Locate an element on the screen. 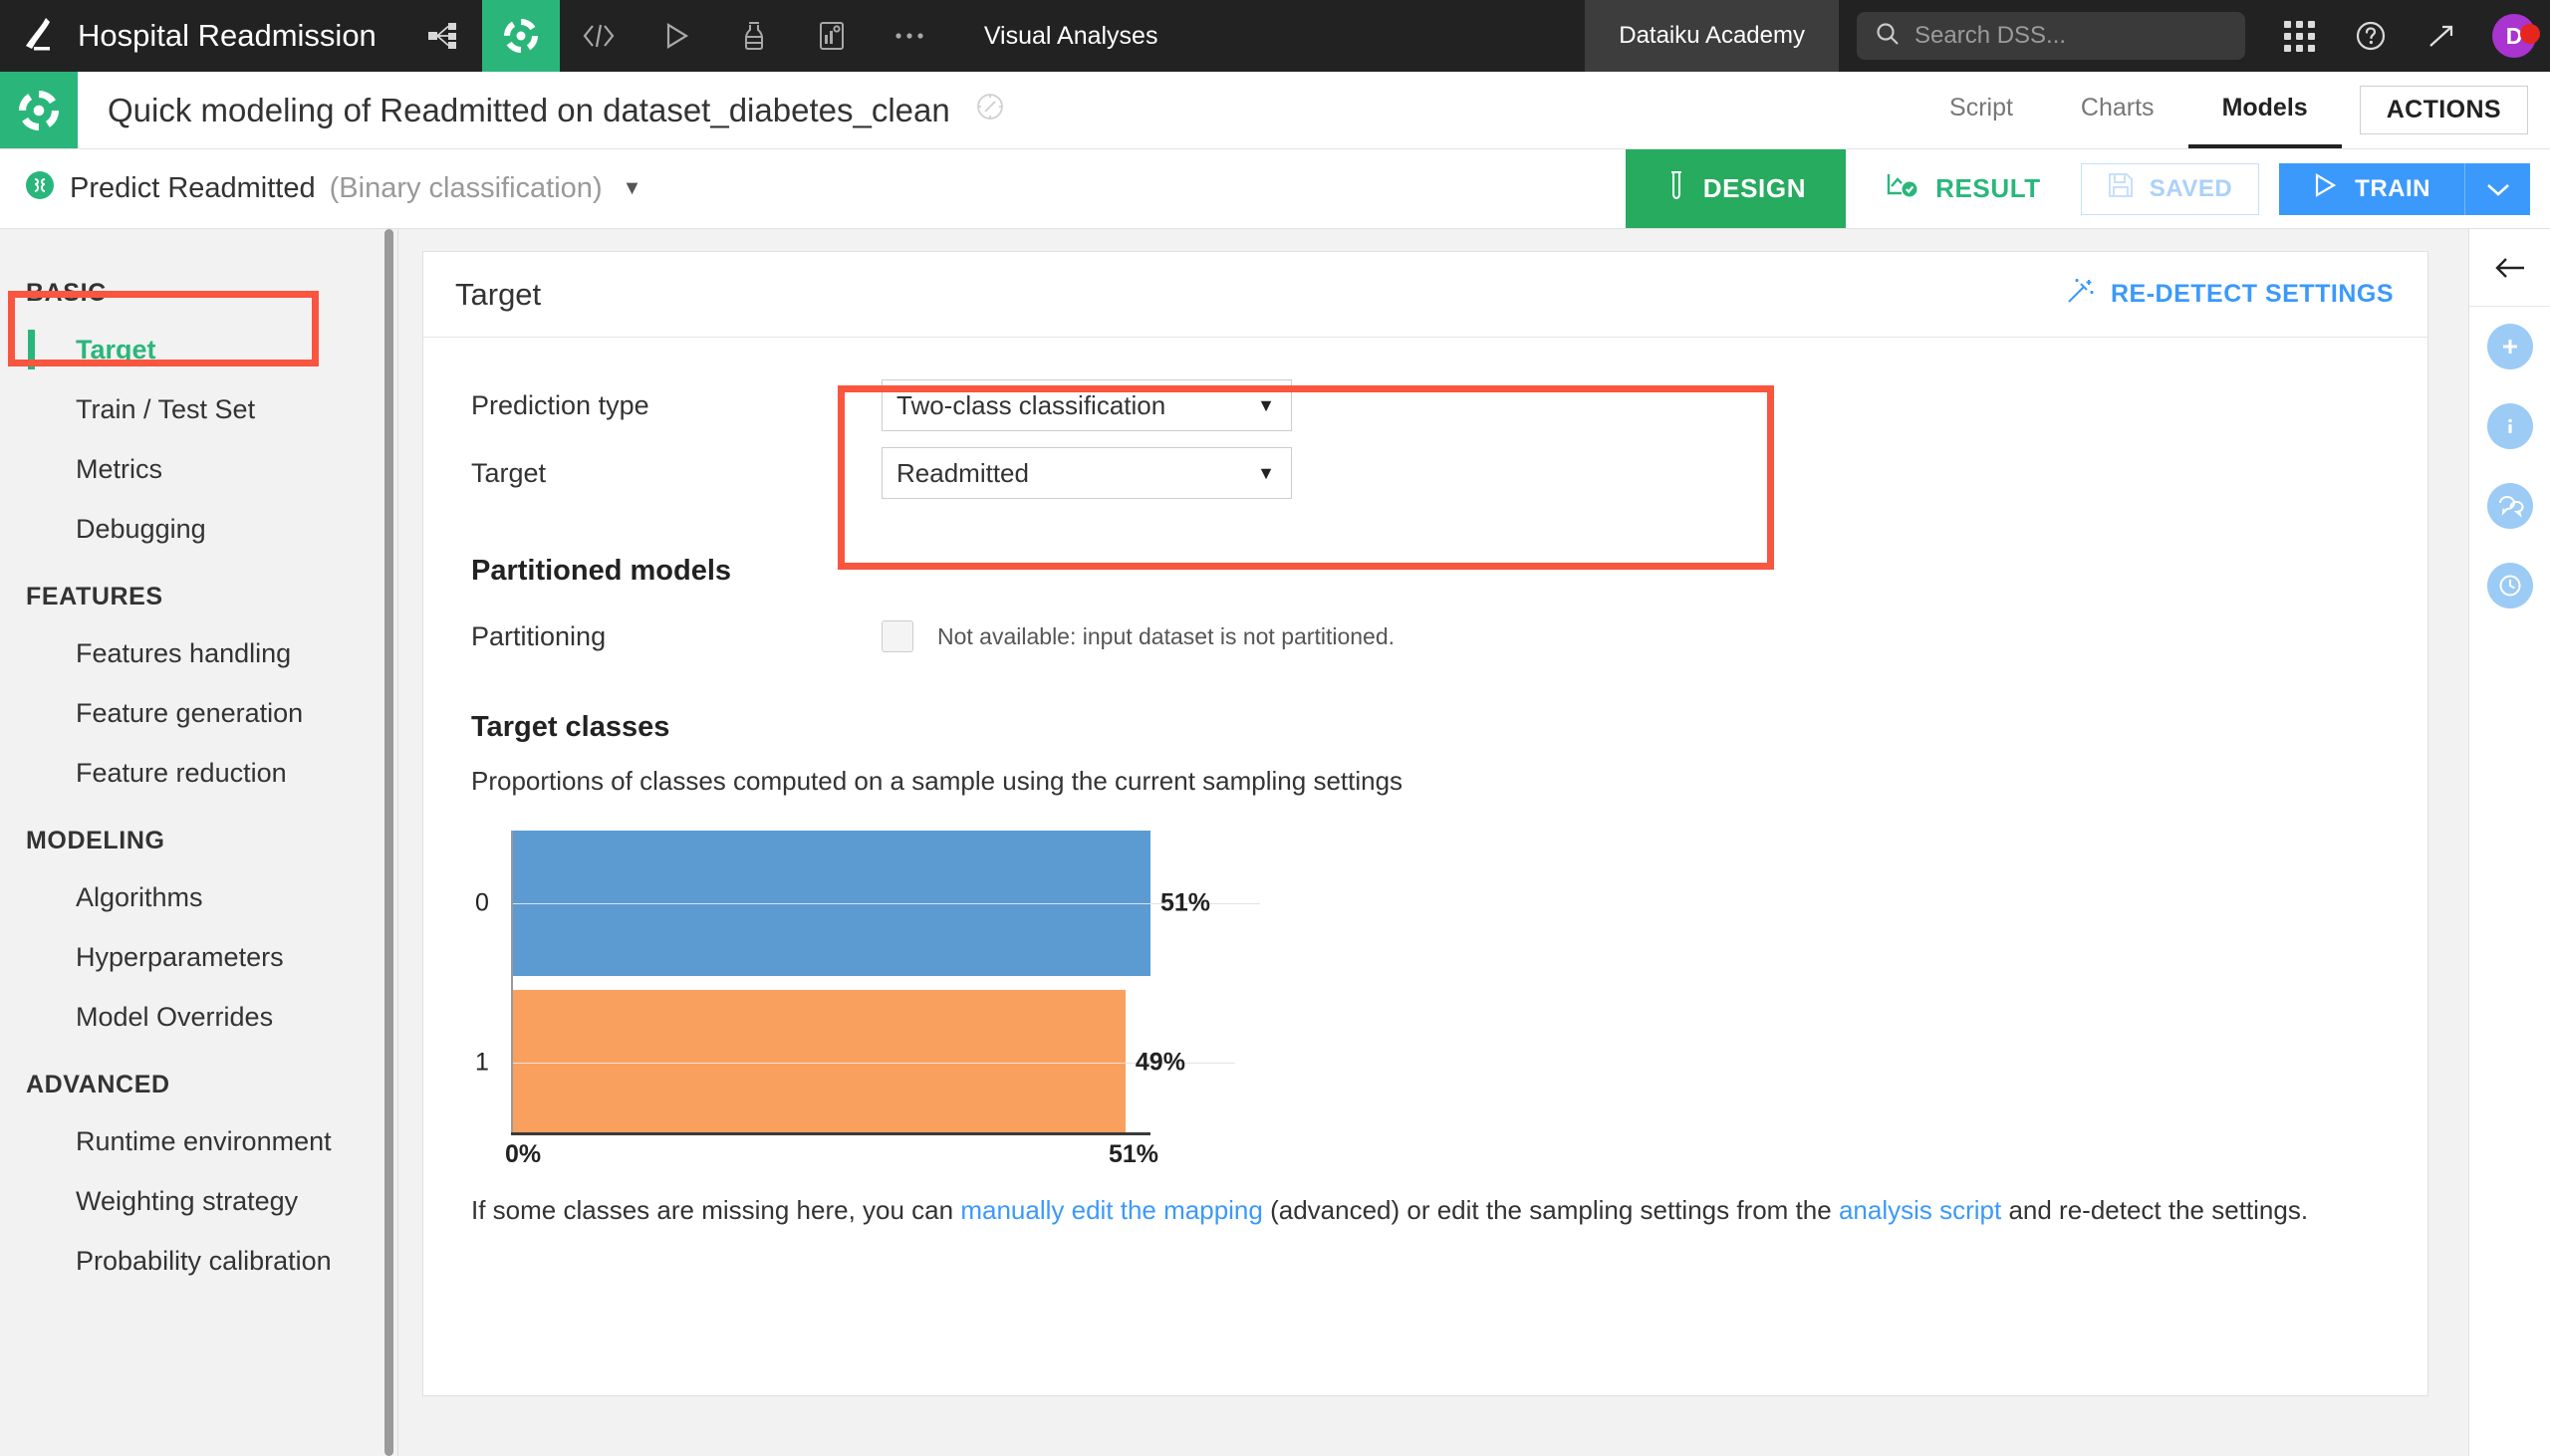 This screenshot has height=1456, width=2550. sidebar-group-advanced: ADVANCED is located at coordinates (98, 1084).